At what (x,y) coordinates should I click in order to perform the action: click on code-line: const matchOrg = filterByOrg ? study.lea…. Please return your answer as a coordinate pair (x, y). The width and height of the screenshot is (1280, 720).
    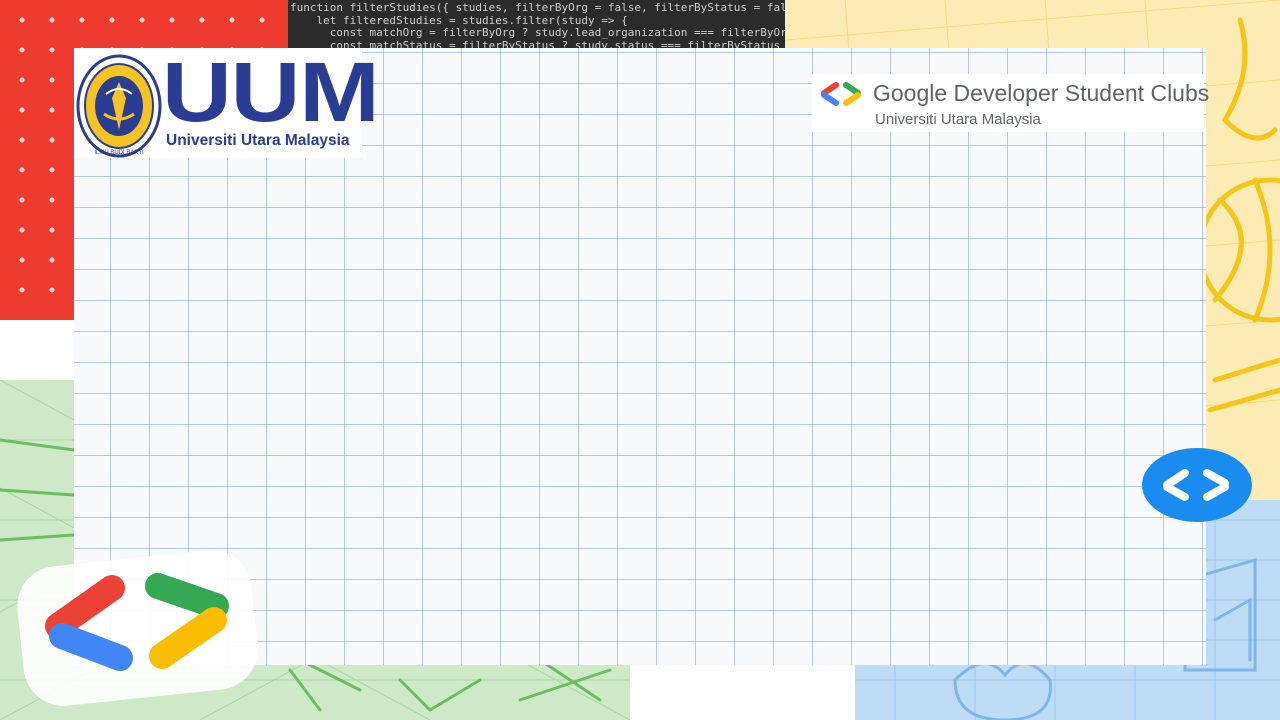
    Looking at the image, I should click on (540, 32).